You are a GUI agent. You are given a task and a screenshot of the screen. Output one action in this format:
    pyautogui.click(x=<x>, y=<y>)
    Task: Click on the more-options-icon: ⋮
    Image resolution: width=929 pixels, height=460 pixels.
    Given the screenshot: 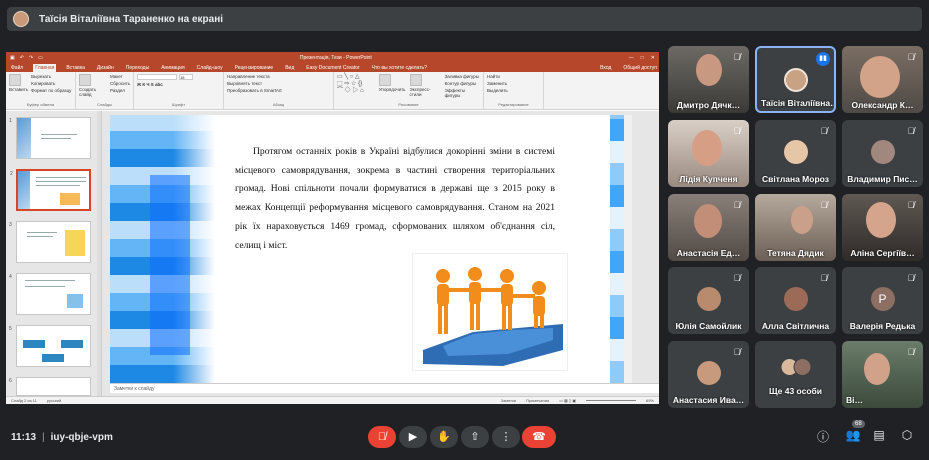 What is the action you would take?
    pyautogui.click(x=506, y=437)
    